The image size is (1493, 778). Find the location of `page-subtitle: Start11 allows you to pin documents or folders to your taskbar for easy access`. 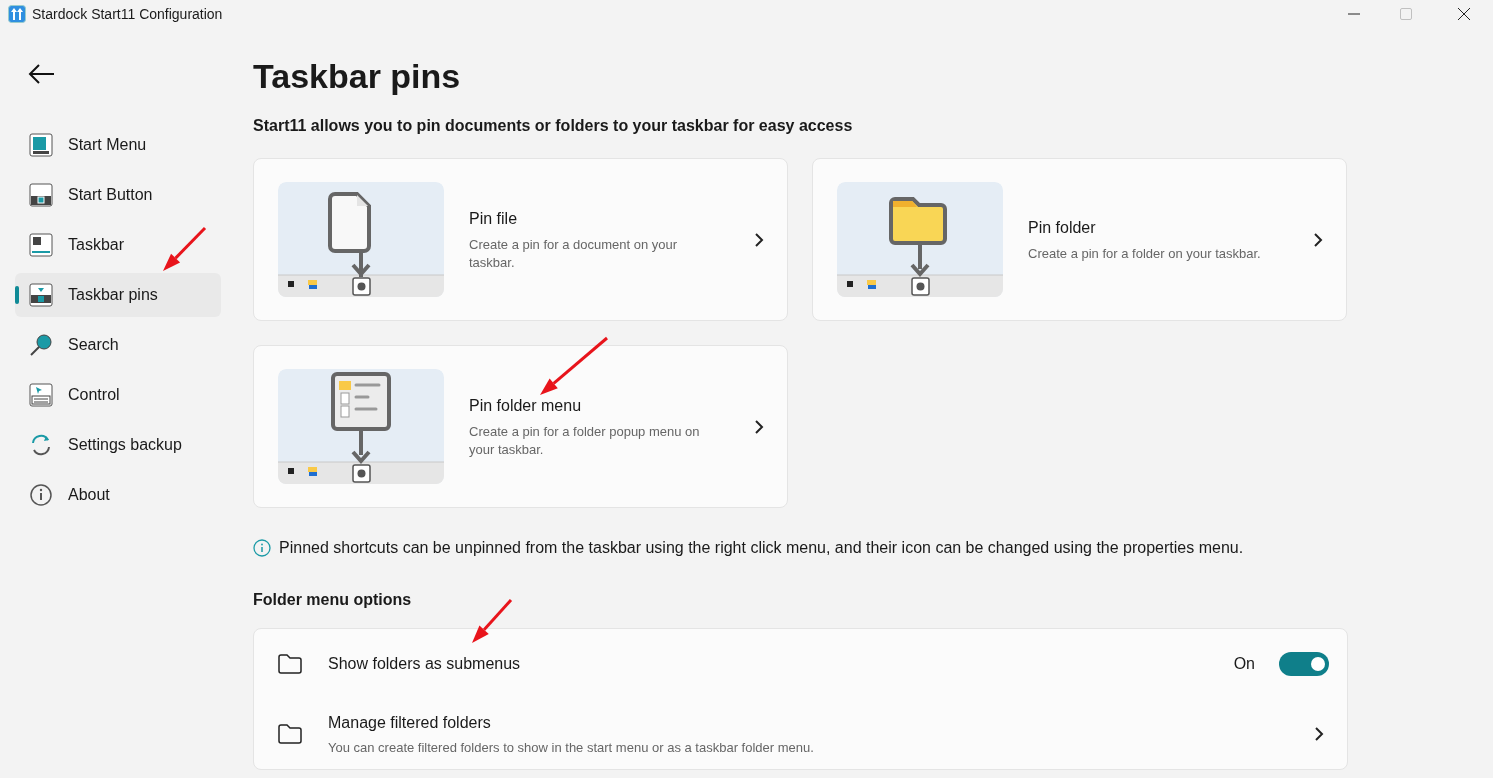

page-subtitle: Start11 allows you to pin documents or folders to your taskbar for easy access is located at coordinates (553, 126).